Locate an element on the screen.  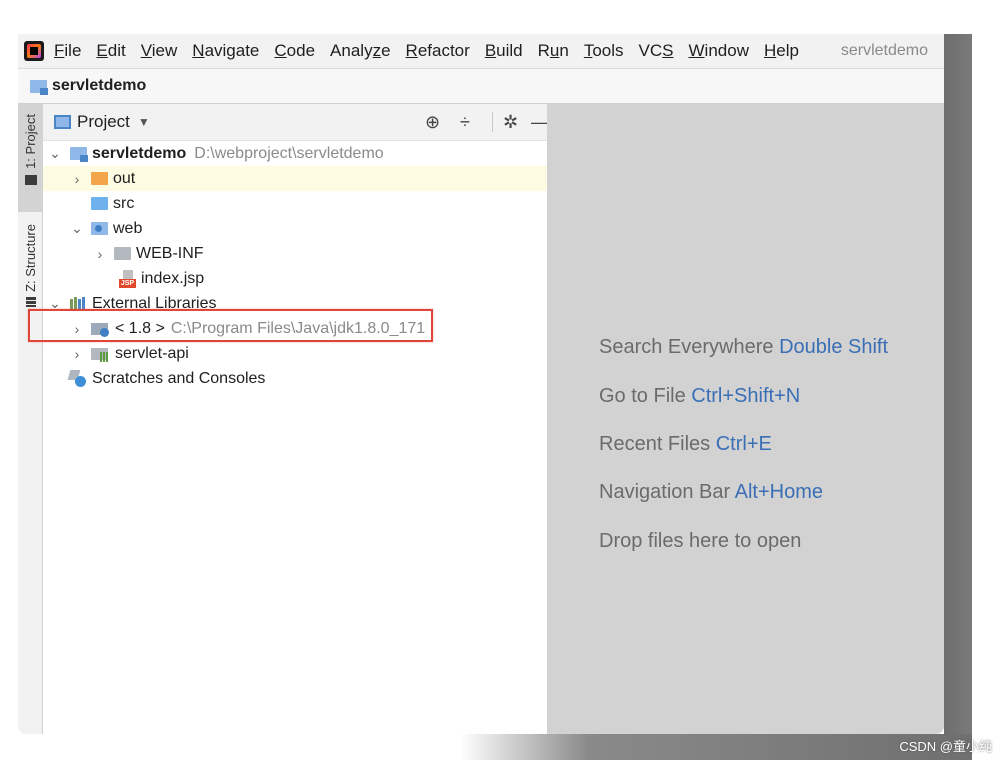
project-root-path: D:\webproject\servletdemo is located at coordinates (289, 153).